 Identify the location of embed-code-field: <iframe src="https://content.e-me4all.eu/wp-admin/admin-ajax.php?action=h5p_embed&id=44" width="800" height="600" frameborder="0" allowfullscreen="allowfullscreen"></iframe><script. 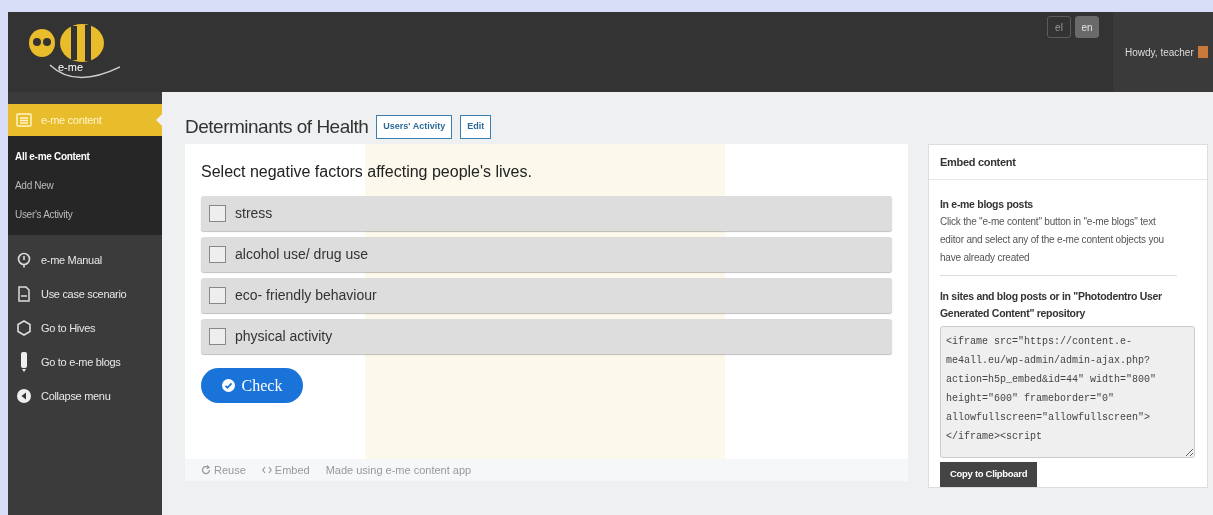
(1067, 392).